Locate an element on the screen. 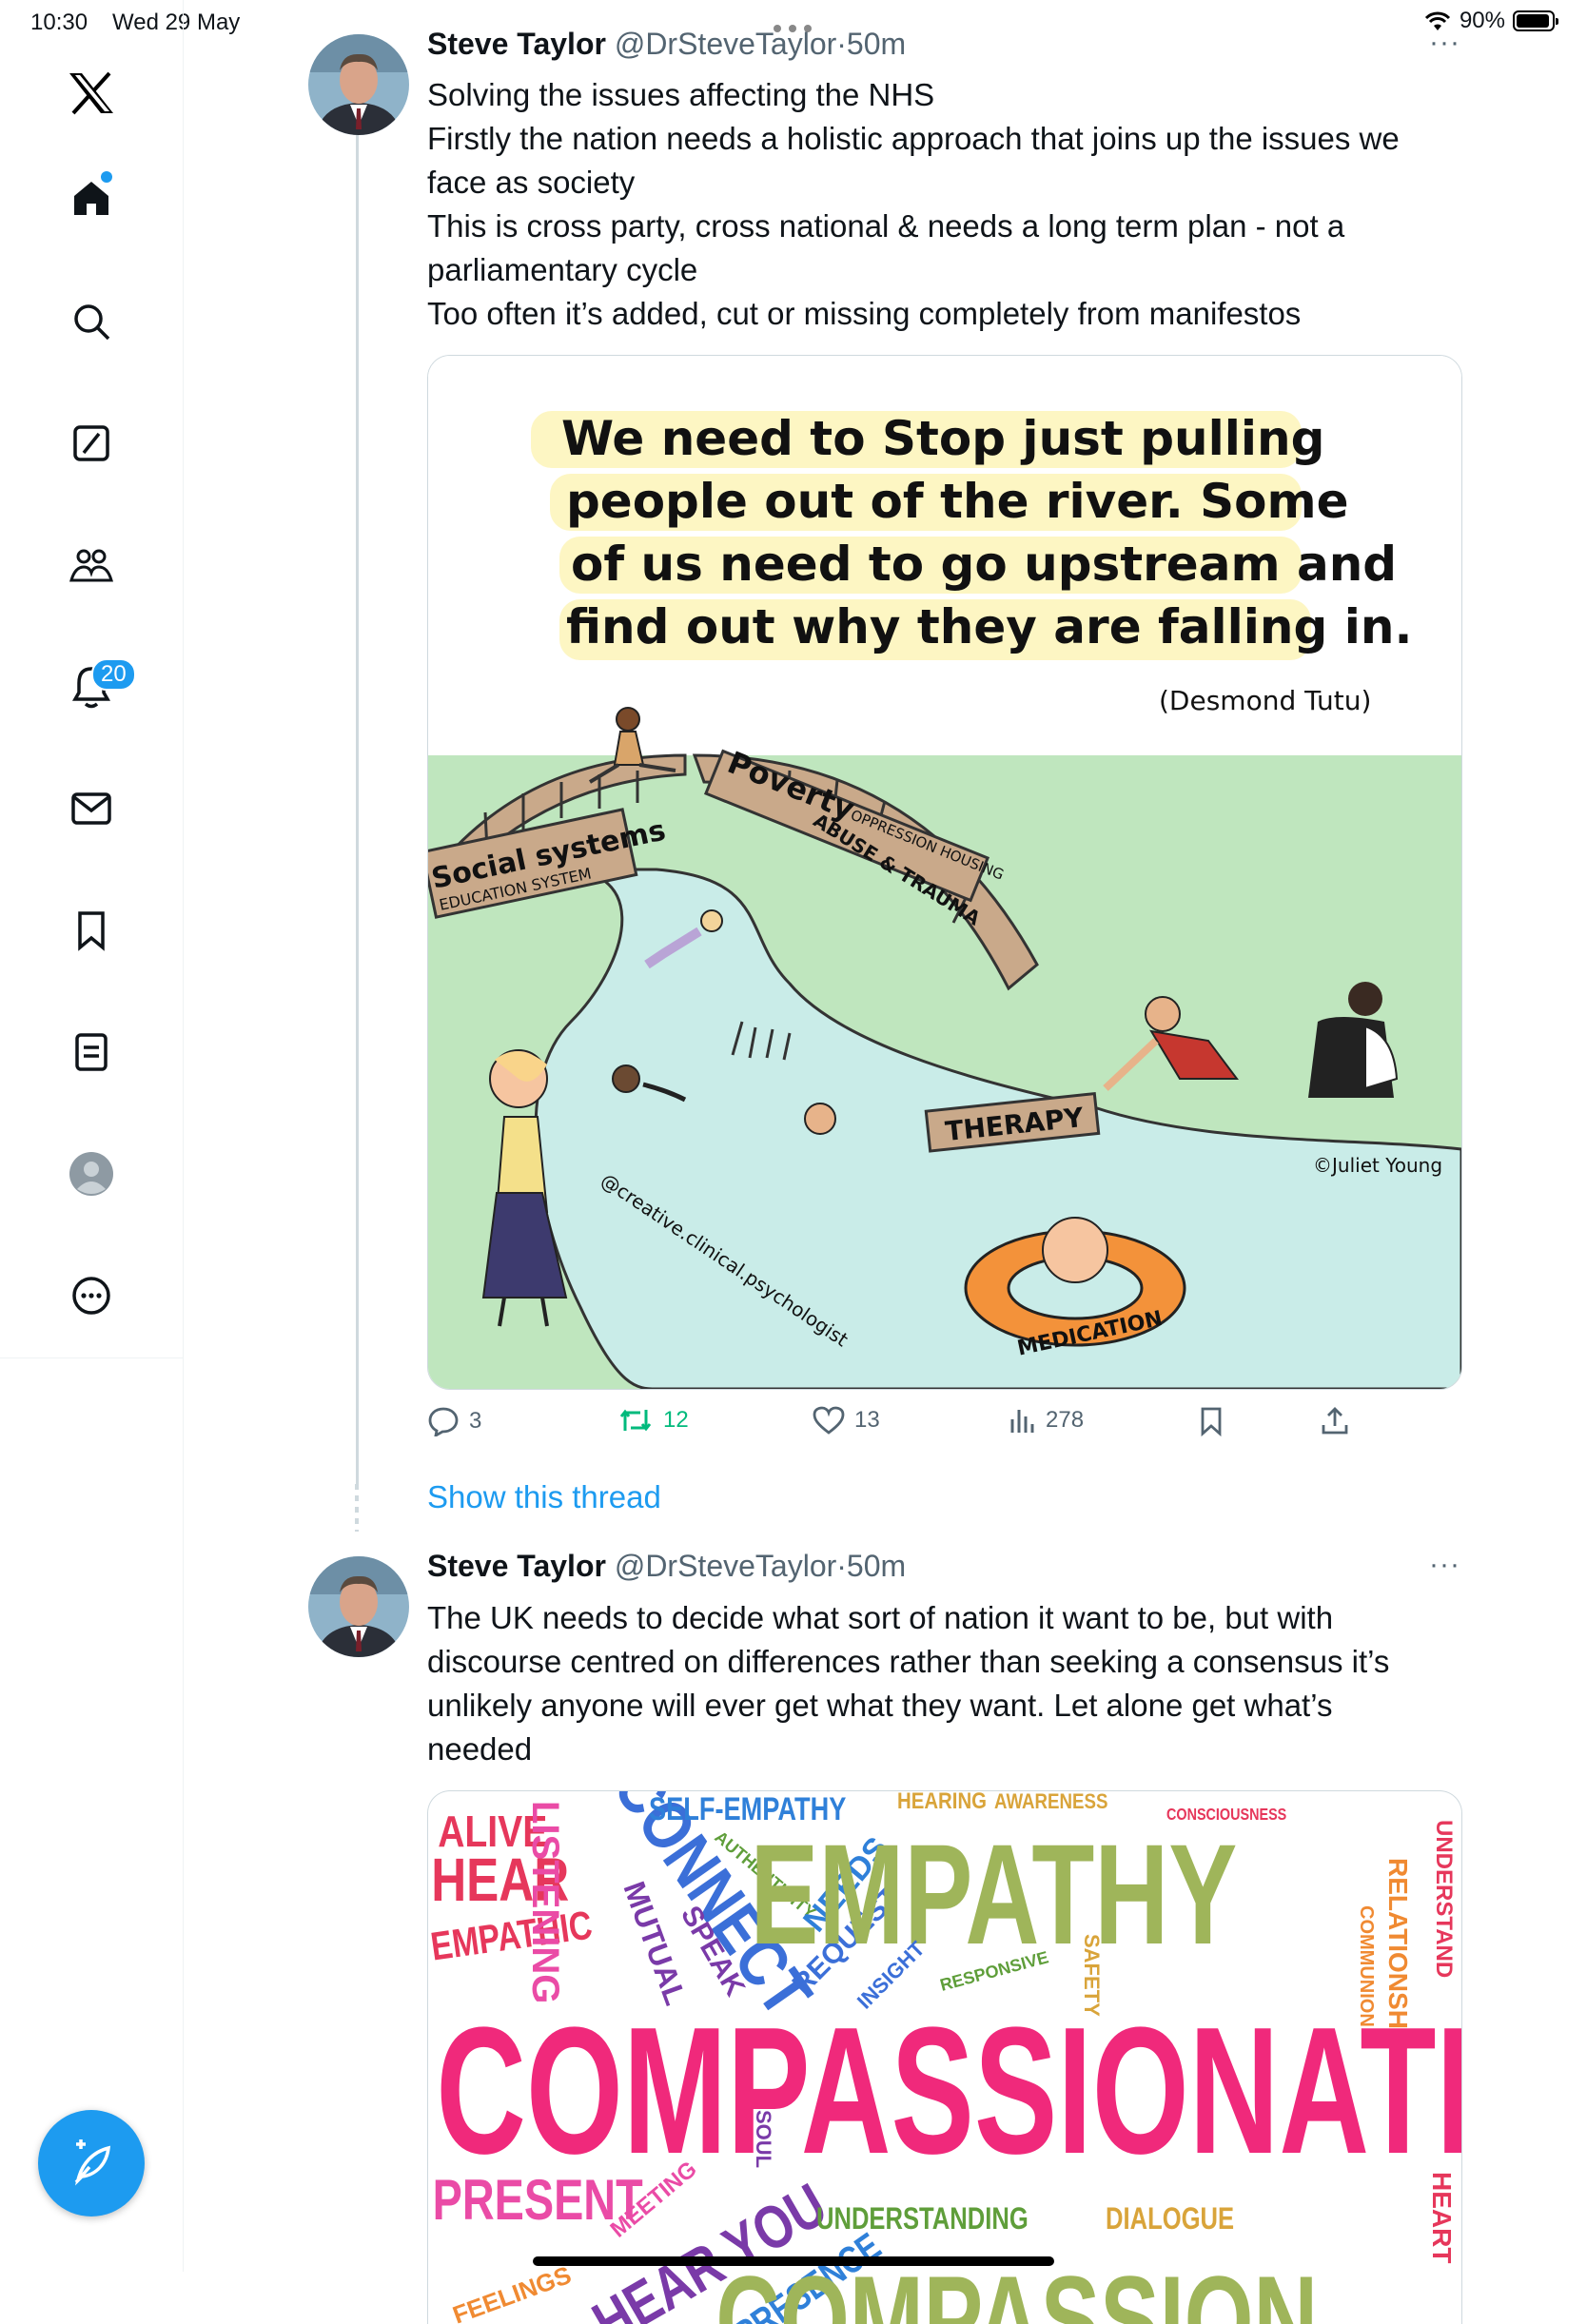 The height and width of the screenshot is (2324, 1587). battery-icon is located at coordinates (1535, 20).